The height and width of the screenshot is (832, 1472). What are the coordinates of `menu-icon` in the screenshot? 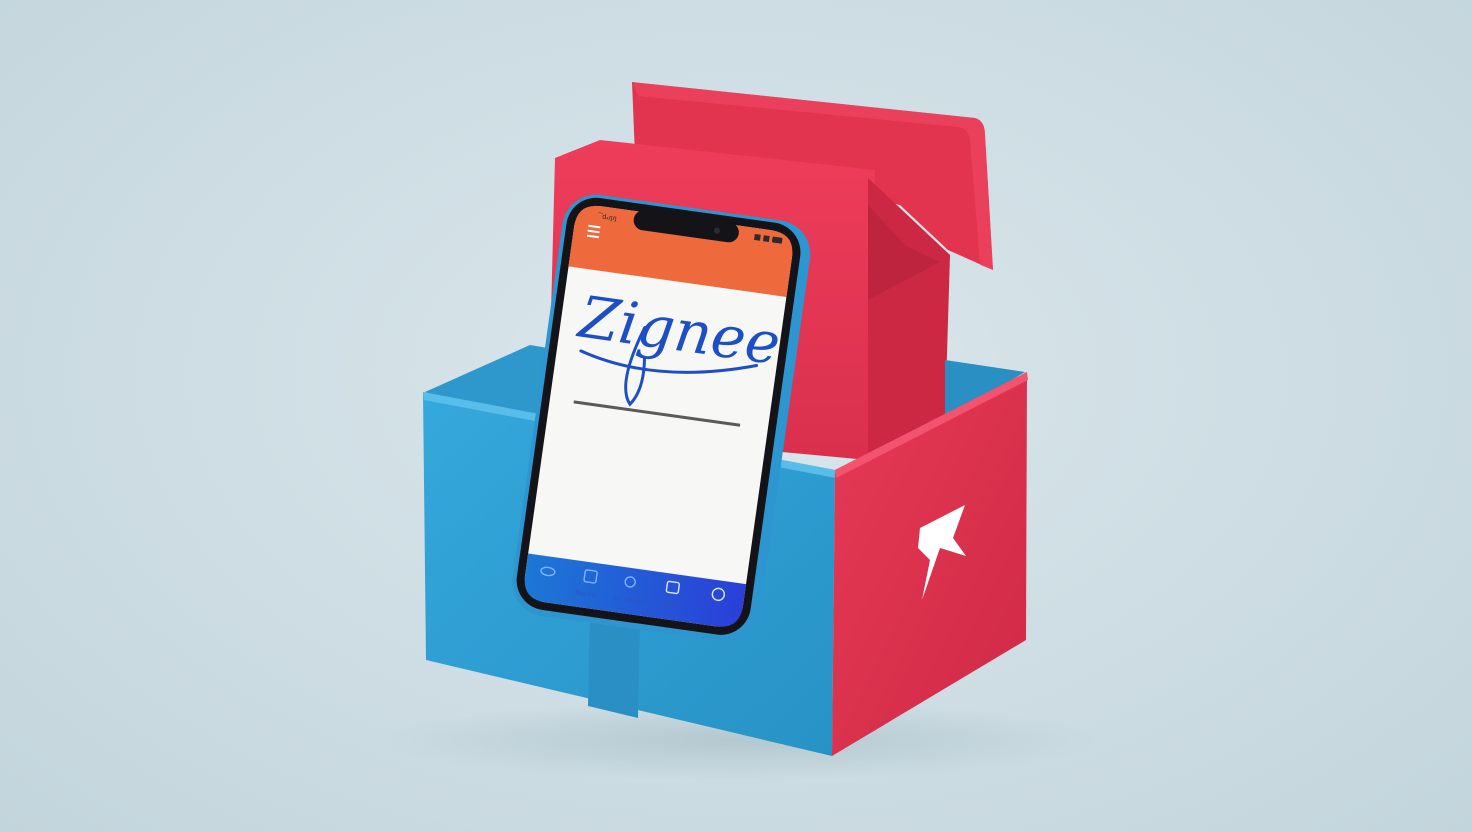 It's located at (593, 231).